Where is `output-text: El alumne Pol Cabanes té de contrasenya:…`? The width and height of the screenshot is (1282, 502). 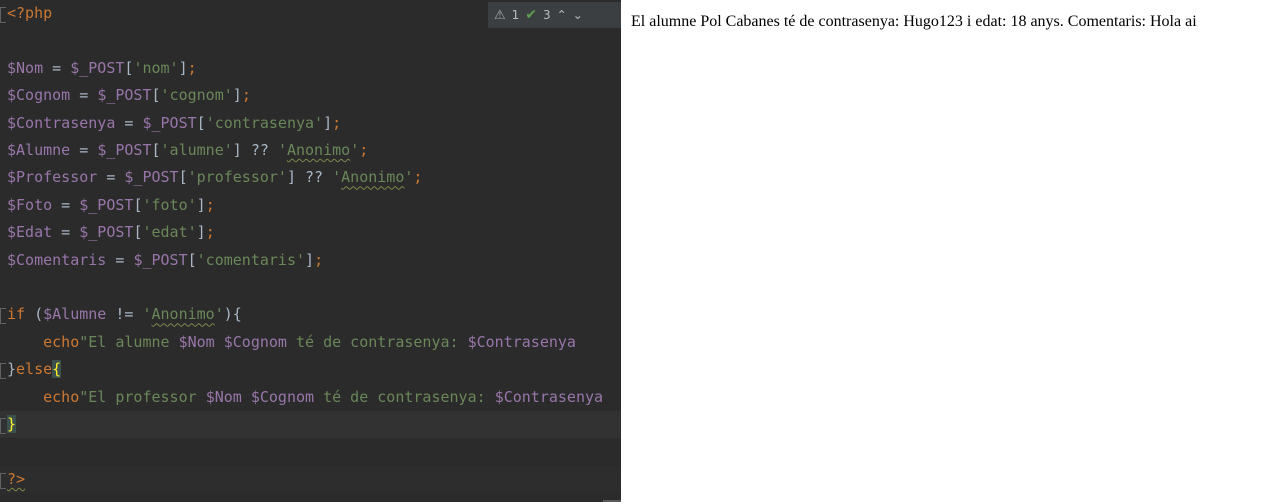 output-text: El alumne Pol Cabanes té de contrasenya:… is located at coordinates (914, 21).